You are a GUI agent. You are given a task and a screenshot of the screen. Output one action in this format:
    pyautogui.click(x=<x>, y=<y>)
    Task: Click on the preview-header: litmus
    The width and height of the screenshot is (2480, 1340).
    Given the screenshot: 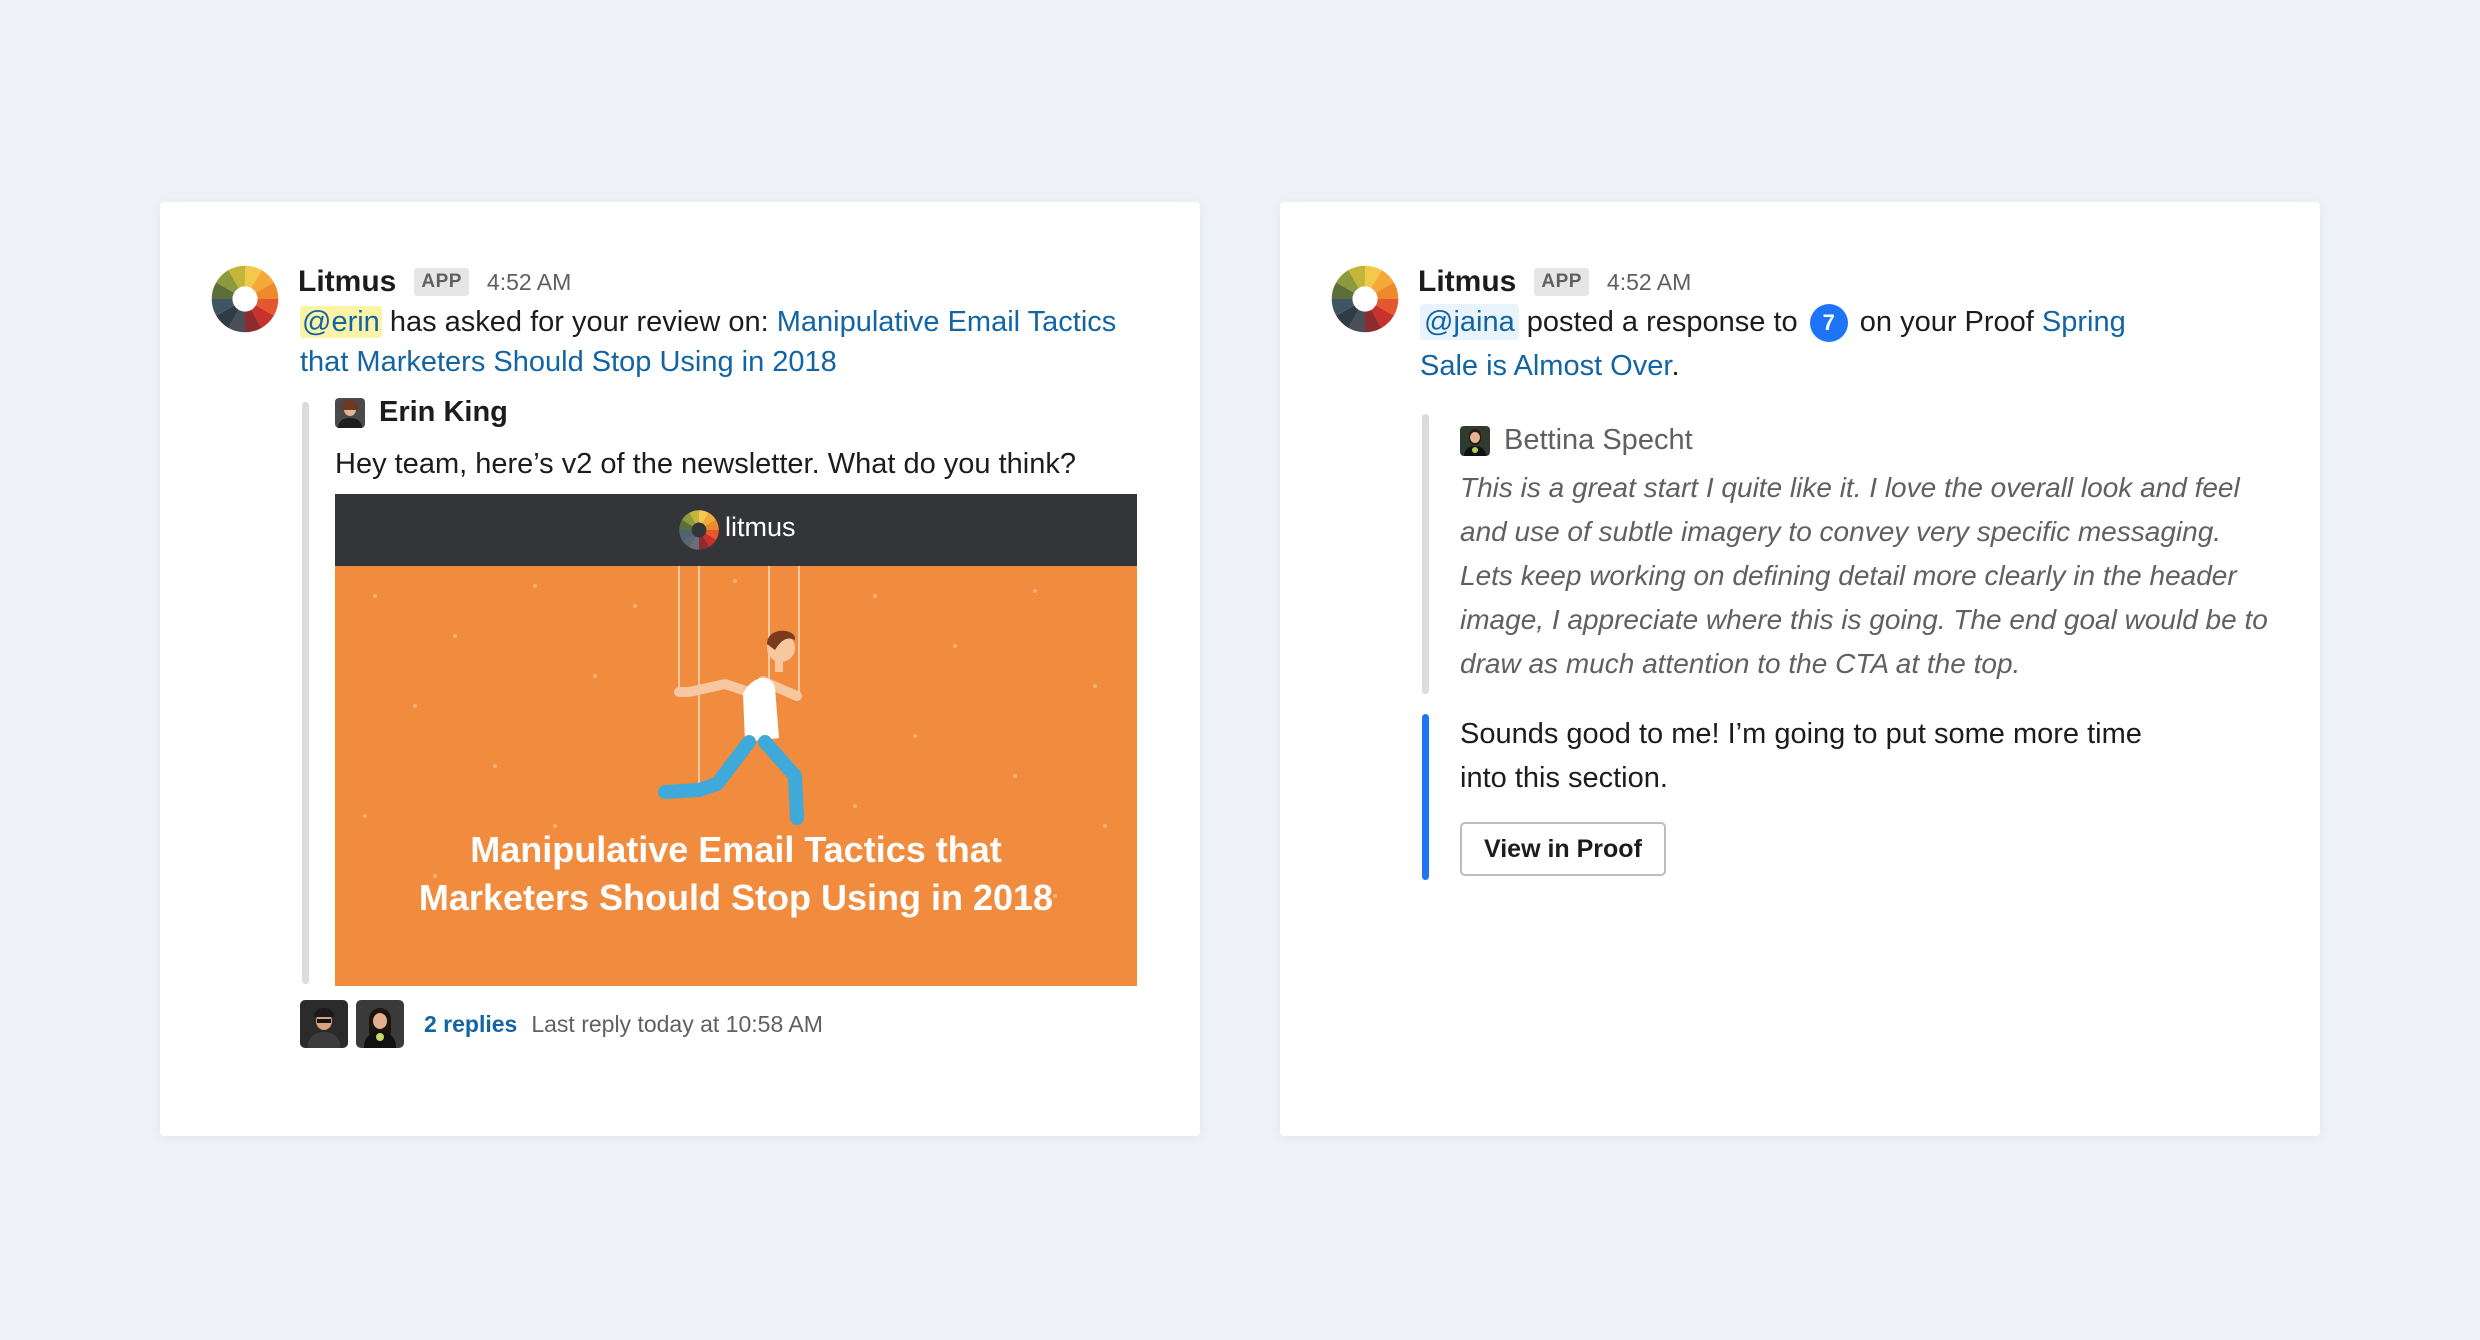 What is the action you would take?
    pyautogui.click(x=736, y=530)
    